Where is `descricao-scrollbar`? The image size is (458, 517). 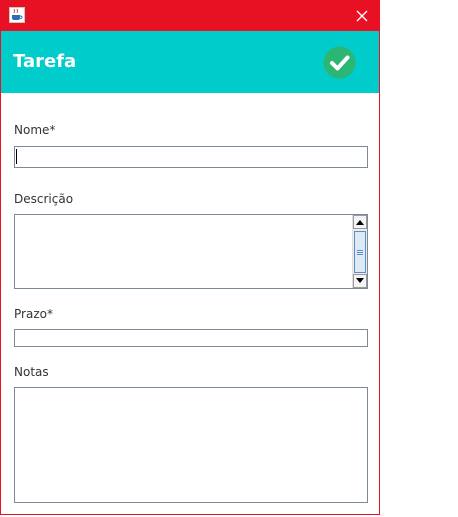 descricao-scrollbar is located at coordinates (359, 251).